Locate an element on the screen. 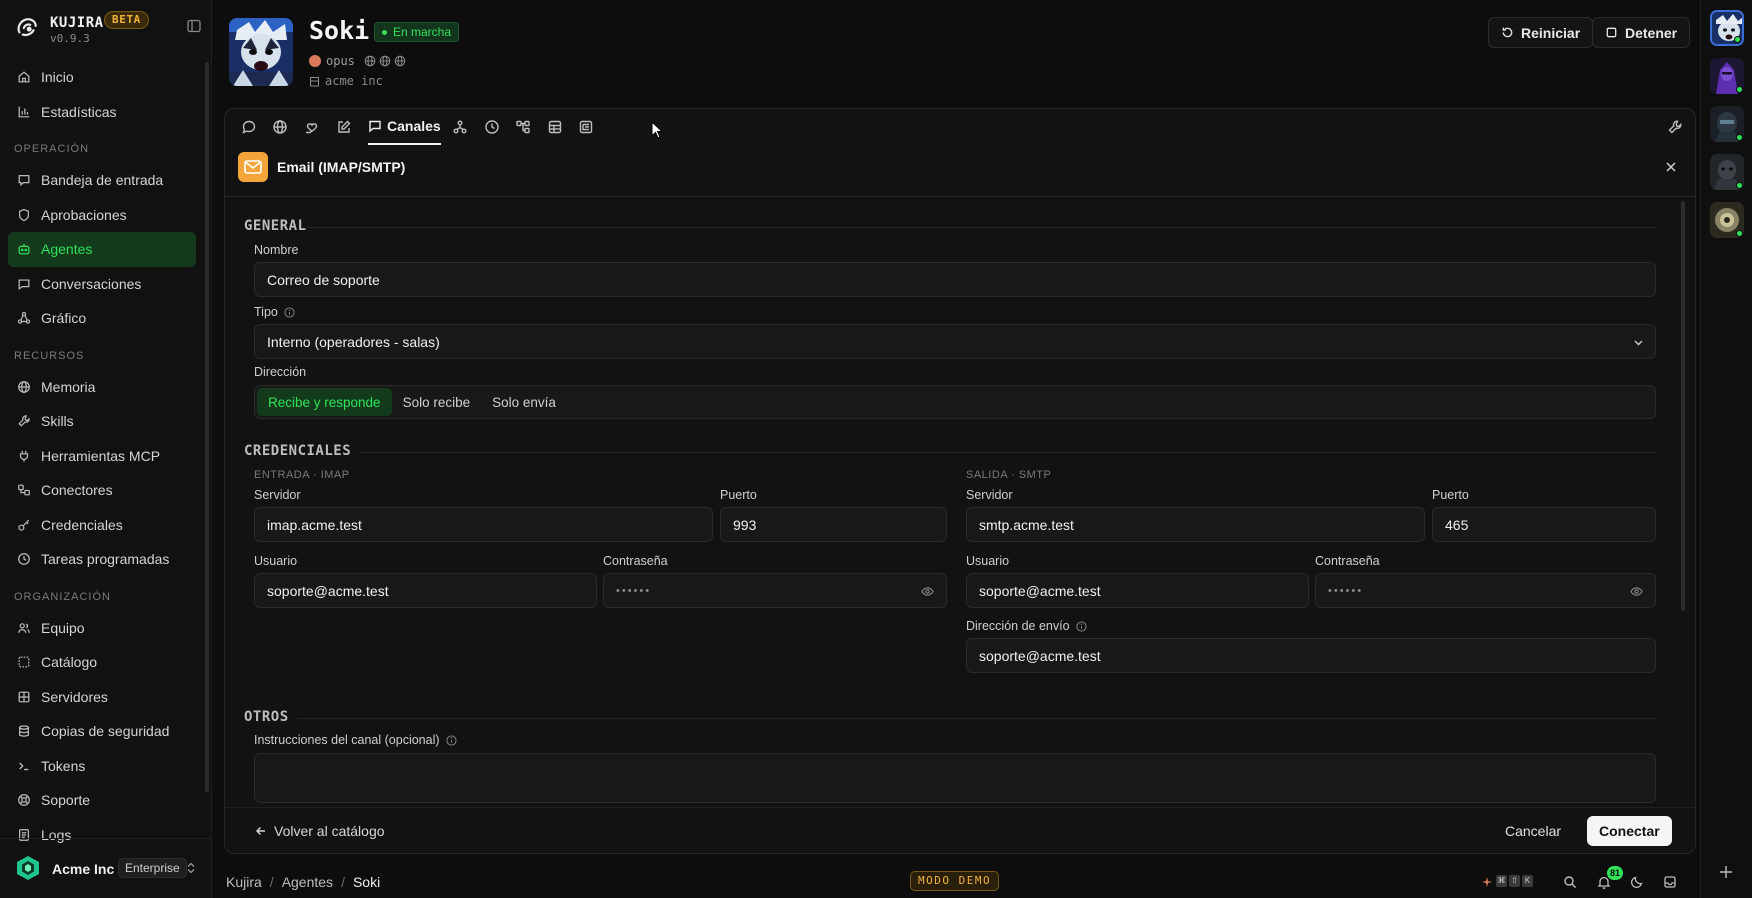  sidebar-item-memoria: Memoria is located at coordinates (102, 387).